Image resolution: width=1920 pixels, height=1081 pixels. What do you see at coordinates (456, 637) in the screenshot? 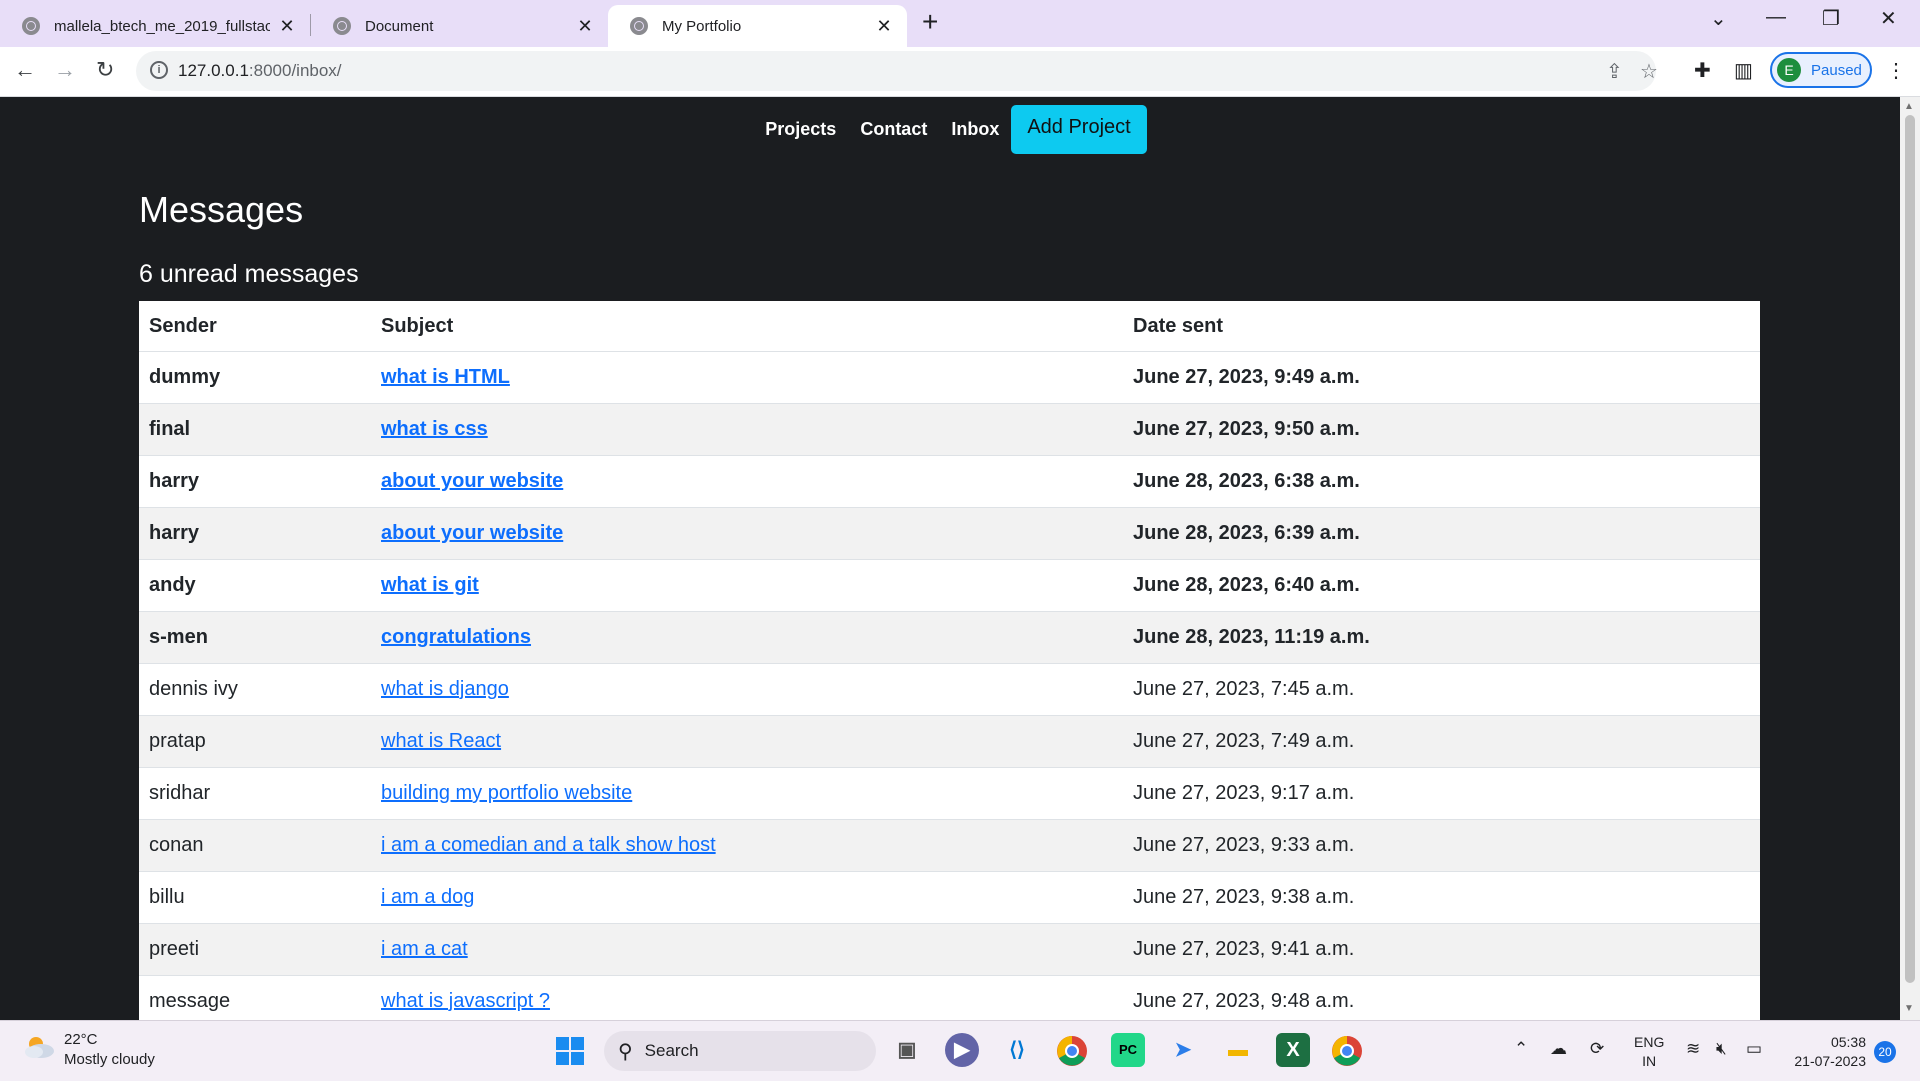
I see `subject-link: congratulations` at bounding box center [456, 637].